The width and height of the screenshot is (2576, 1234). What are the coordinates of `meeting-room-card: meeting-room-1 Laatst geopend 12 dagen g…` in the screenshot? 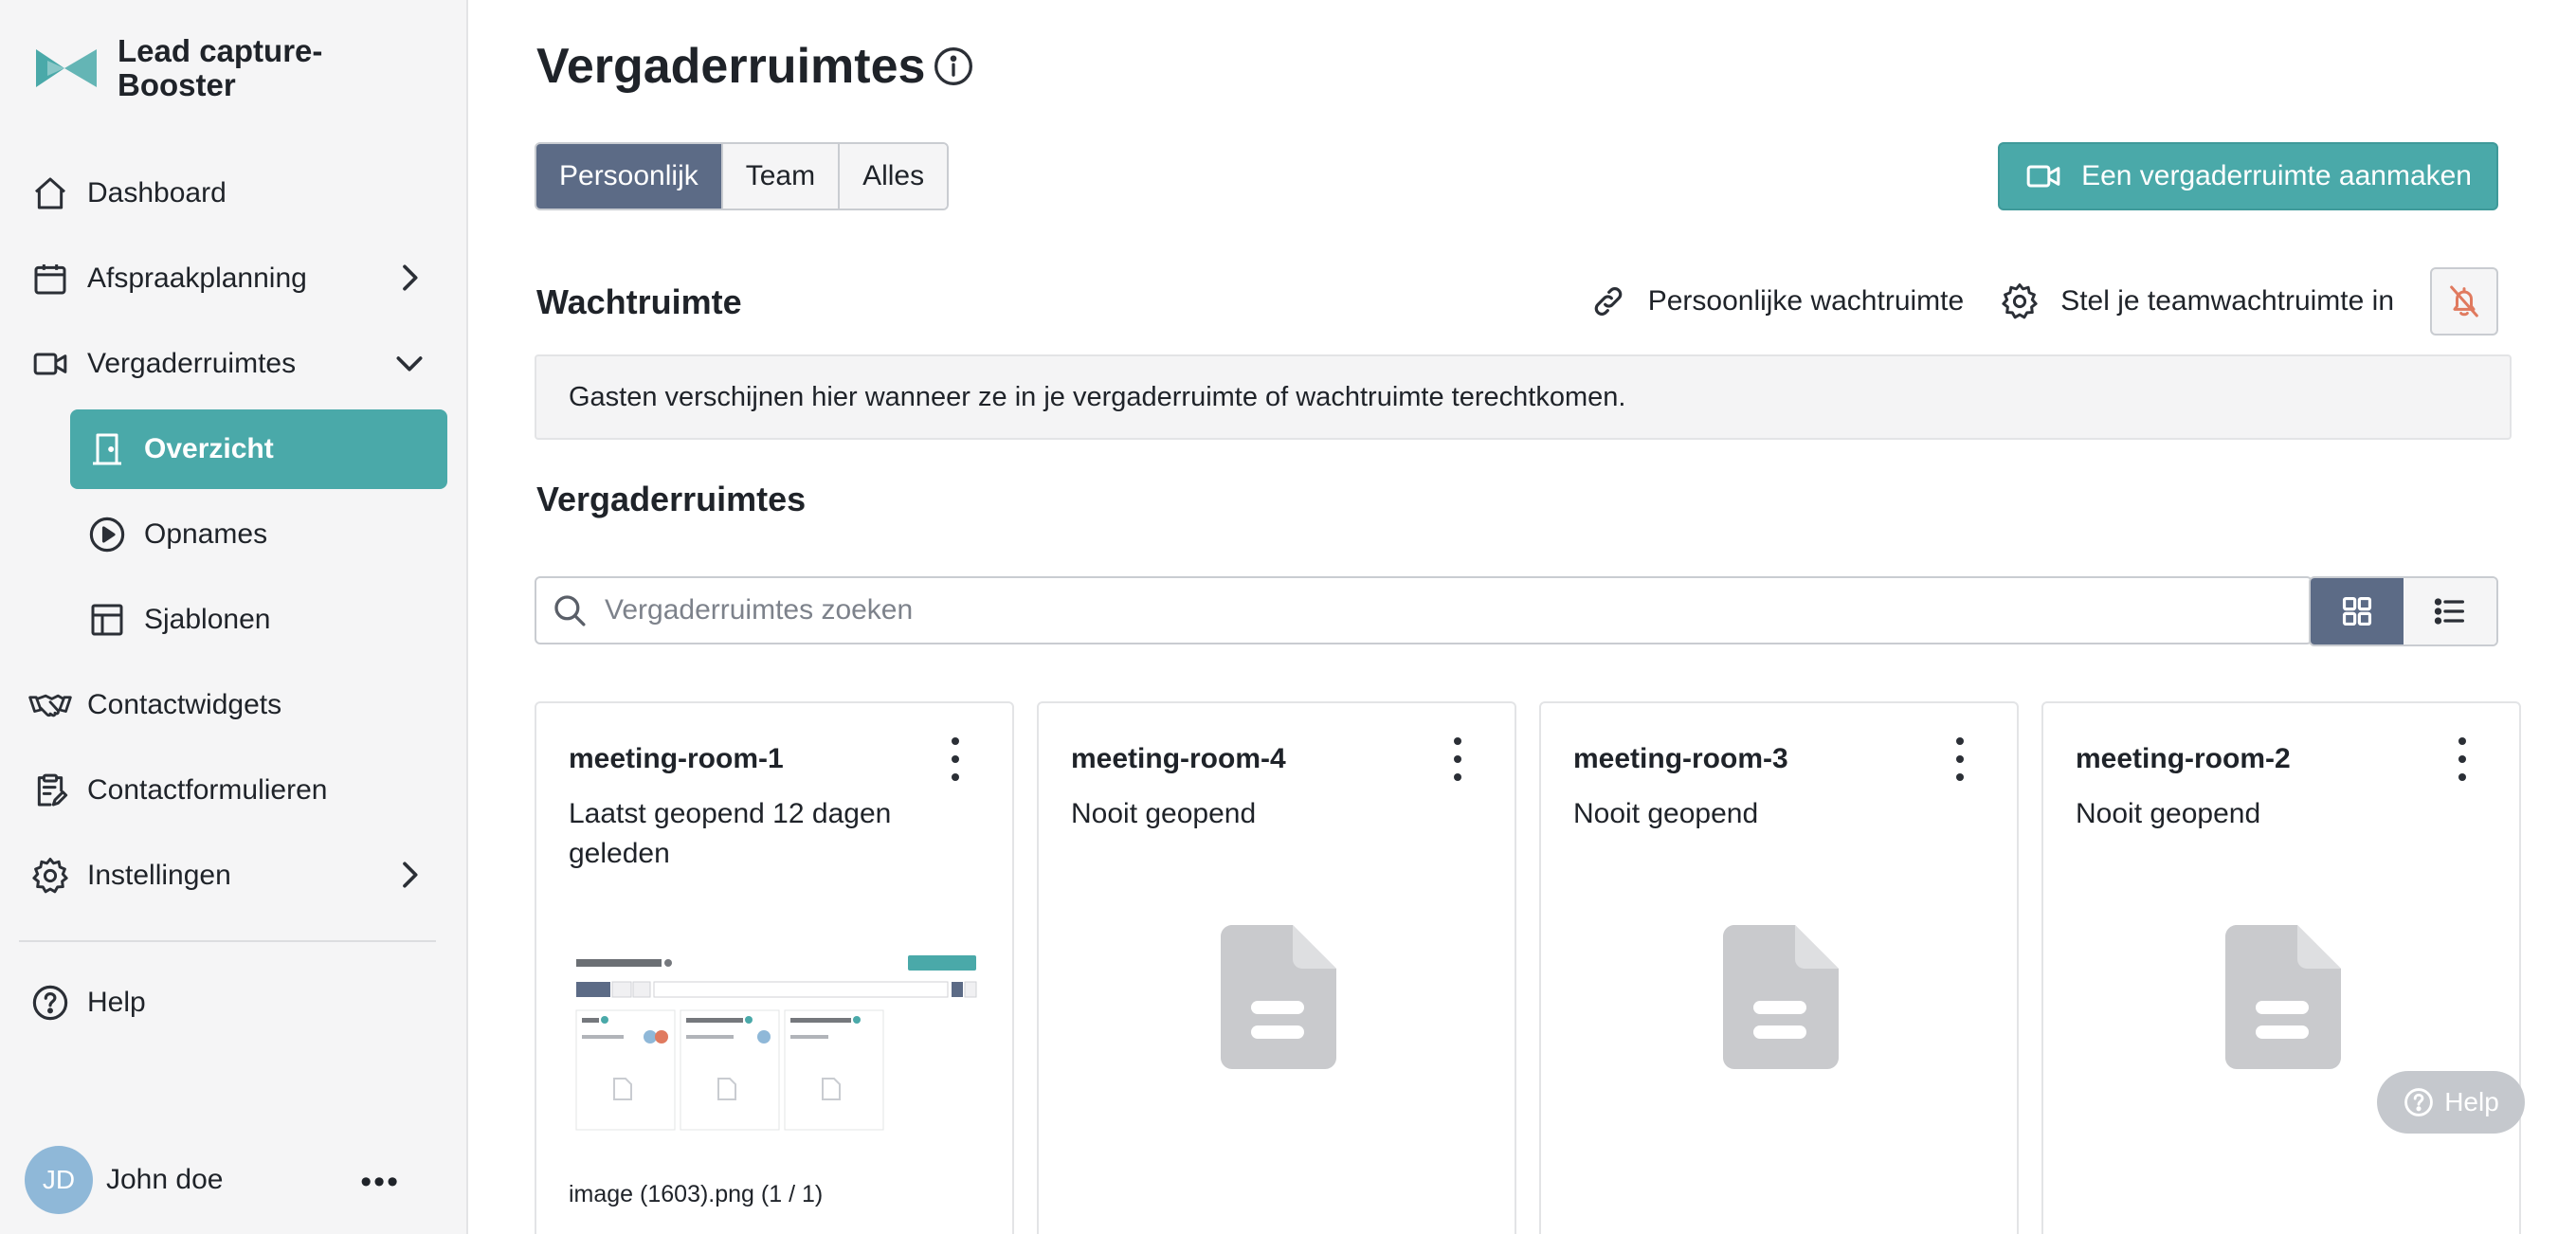 It's located at (774, 967).